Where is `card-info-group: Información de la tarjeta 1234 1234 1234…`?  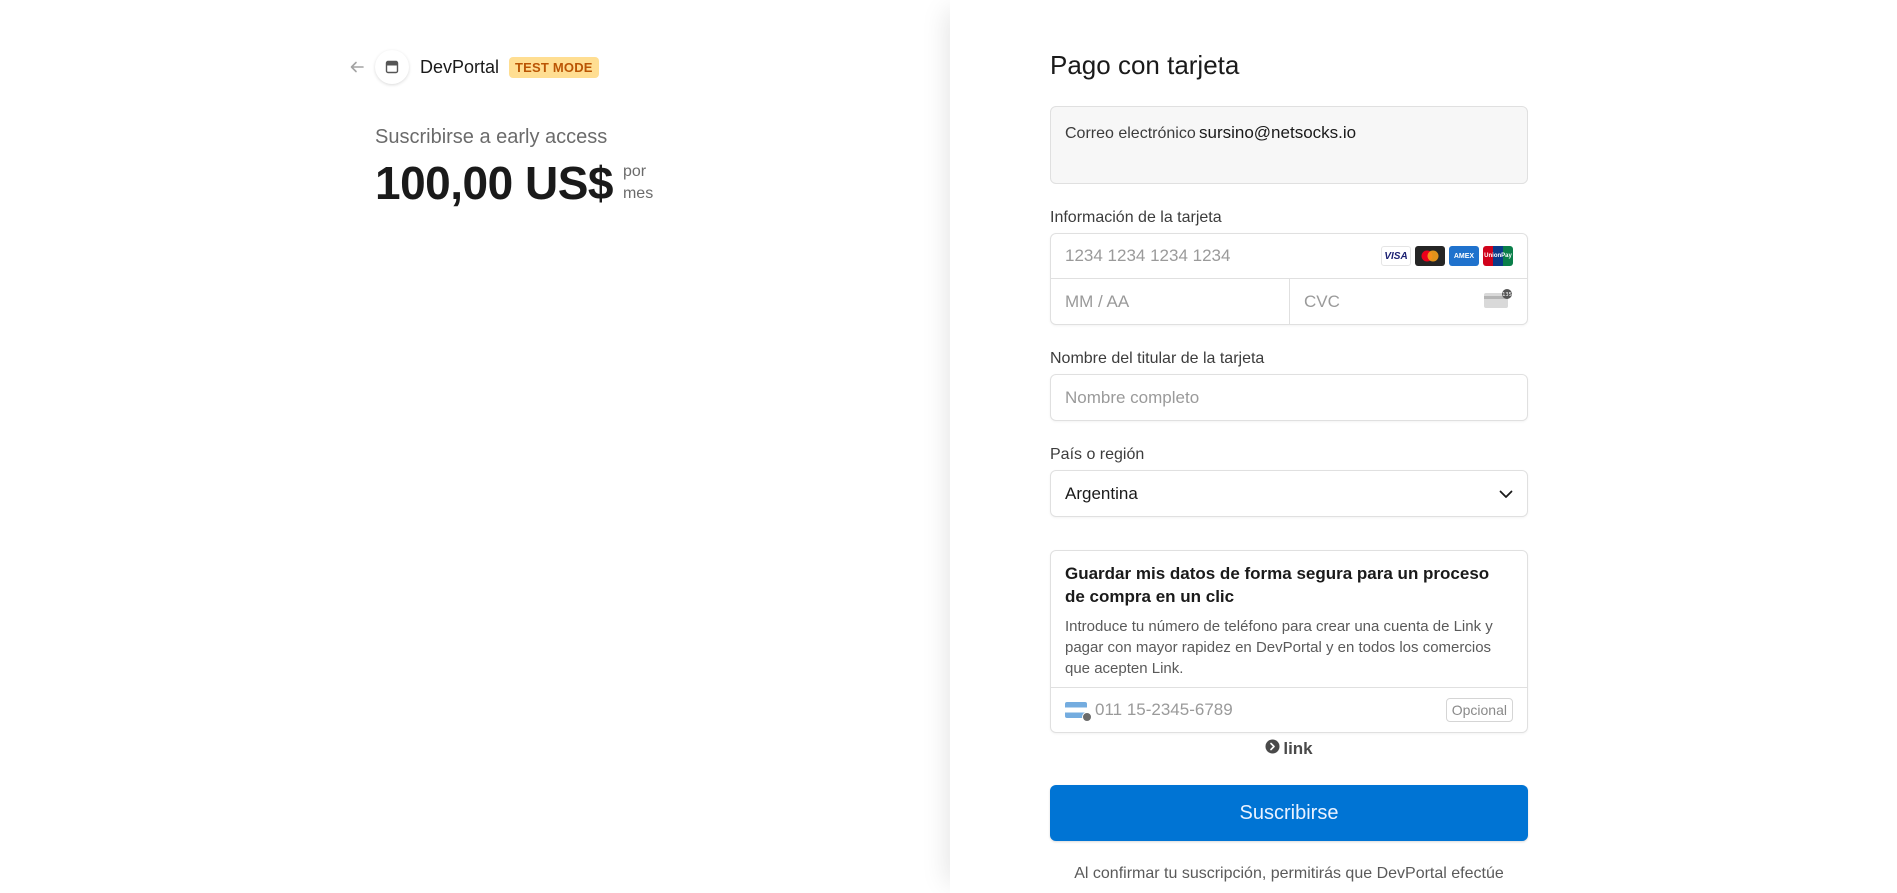 card-info-group: Información de la tarjeta 1234 1234 1234… is located at coordinates (1289, 267).